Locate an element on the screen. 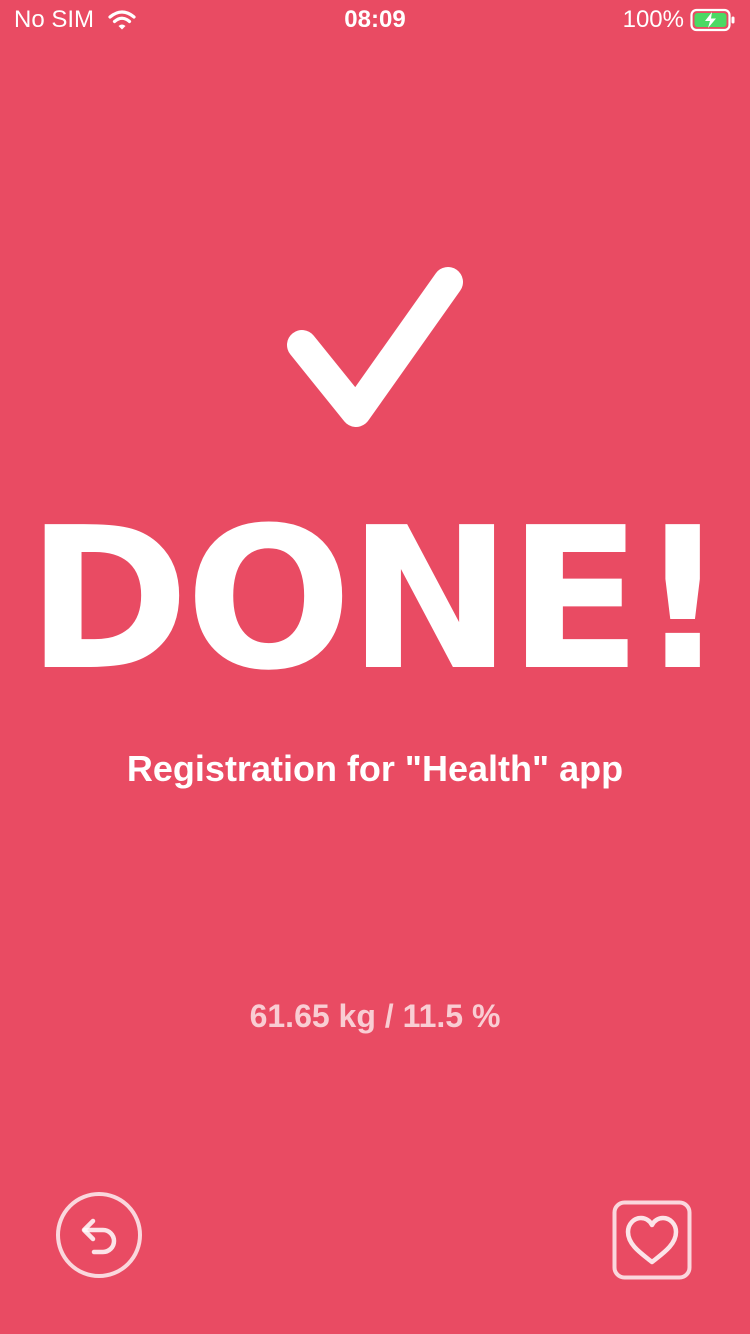 This screenshot has width=750, height=1334. status-right: 100% is located at coordinates (679, 20).